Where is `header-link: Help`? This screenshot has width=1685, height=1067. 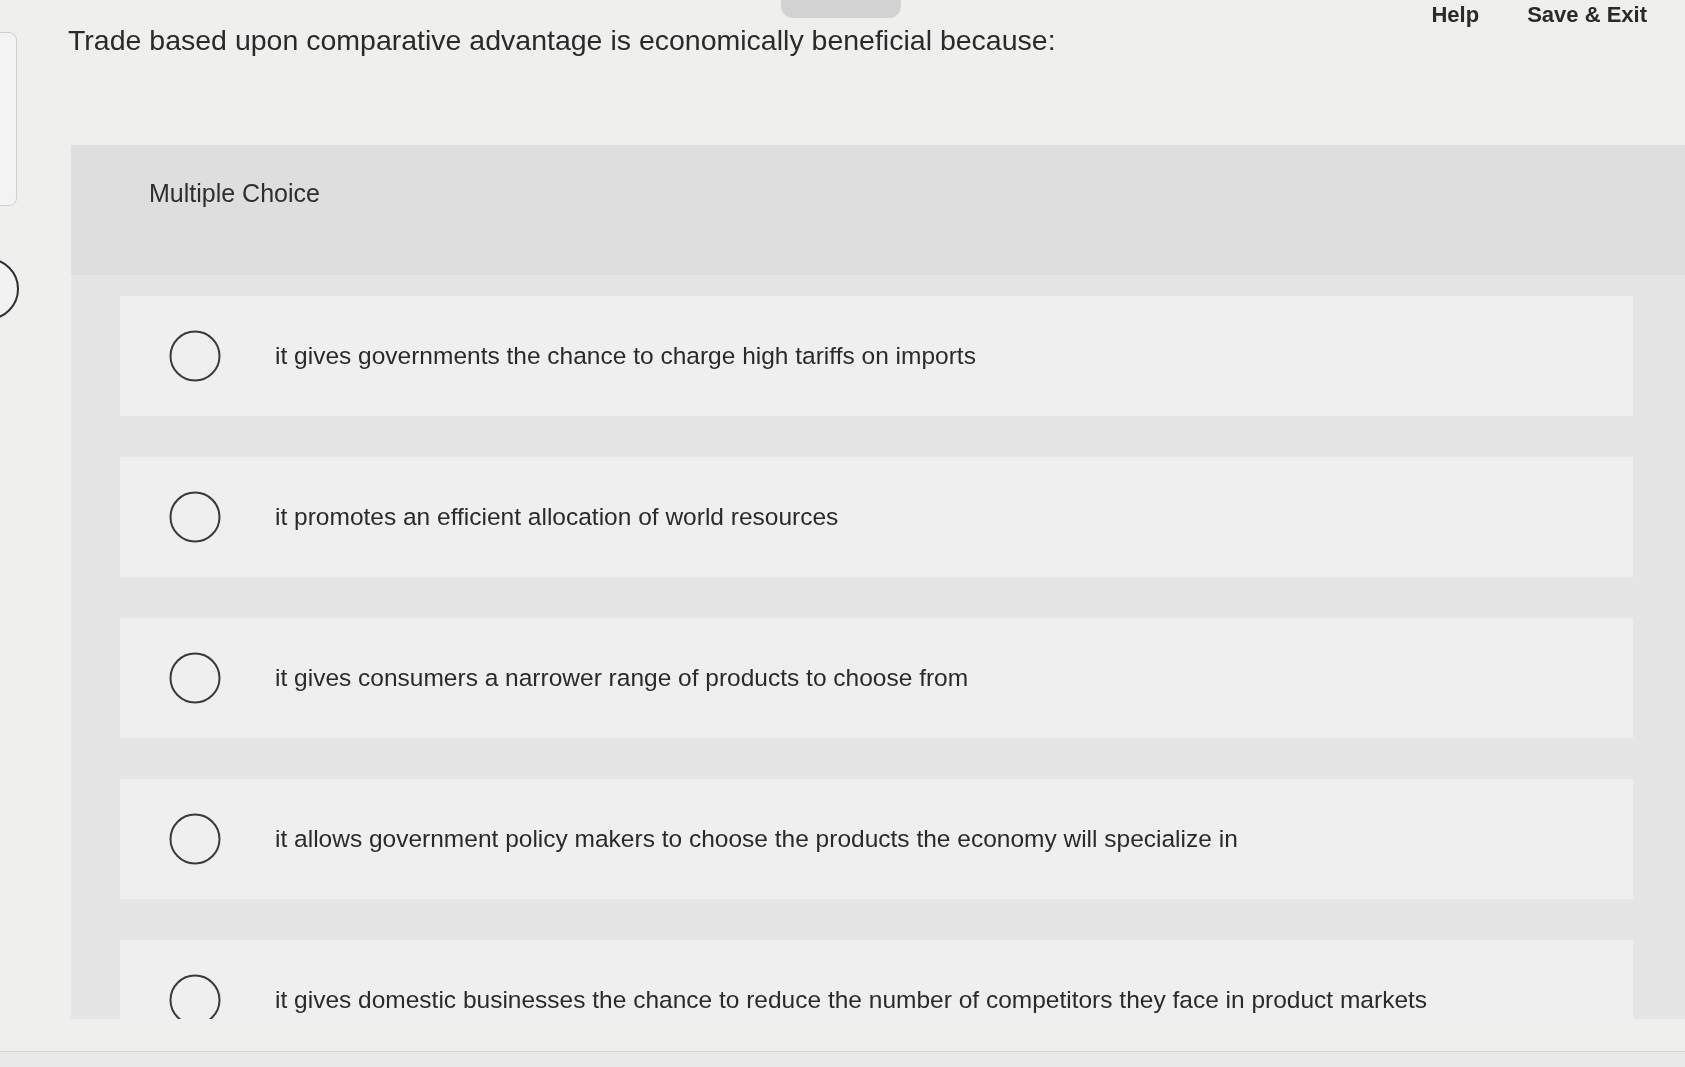 header-link: Help is located at coordinates (1455, 15).